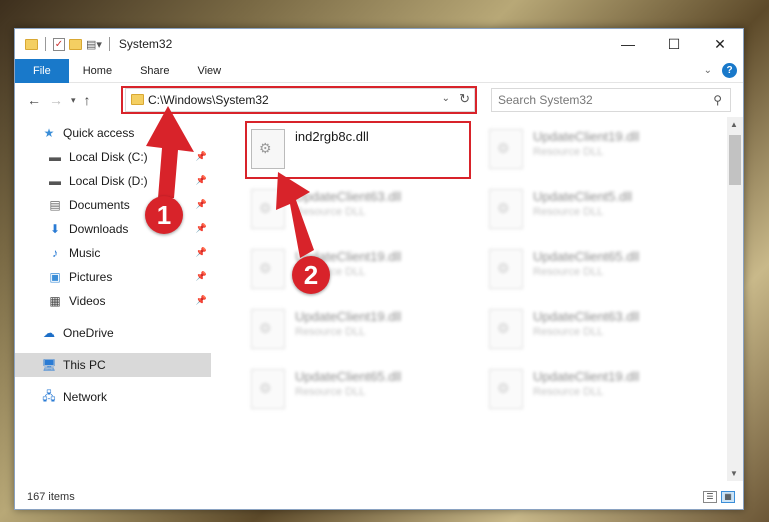 This screenshot has width=769, height=522. I want to click on search-placeholder: Search System32, so click(545, 100).